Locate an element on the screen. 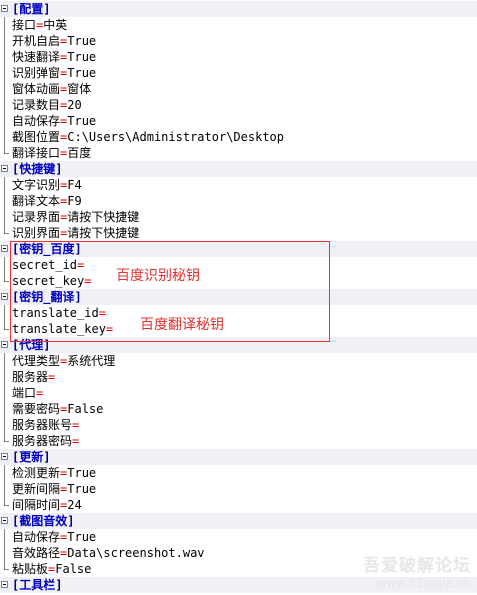 The width and height of the screenshot is (477, 595). setting-line: 检测更新=True is located at coordinates (238, 473).